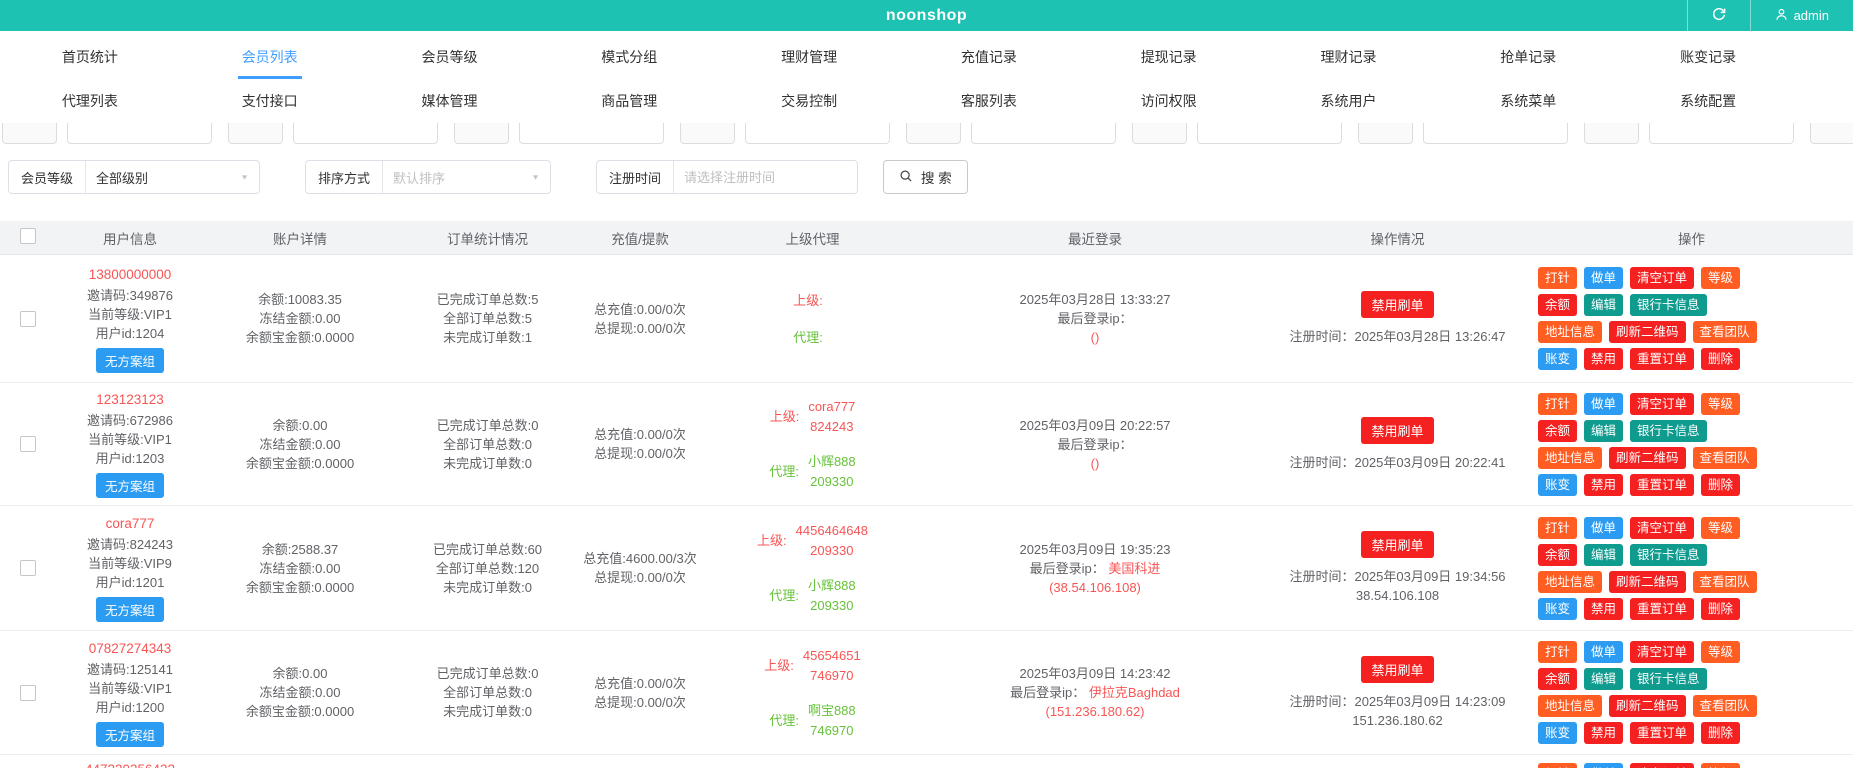  What do you see at coordinates (270, 102) in the screenshot?
I see `nav-row2-item-1: 支付接口` at bounding box center [270, 102].